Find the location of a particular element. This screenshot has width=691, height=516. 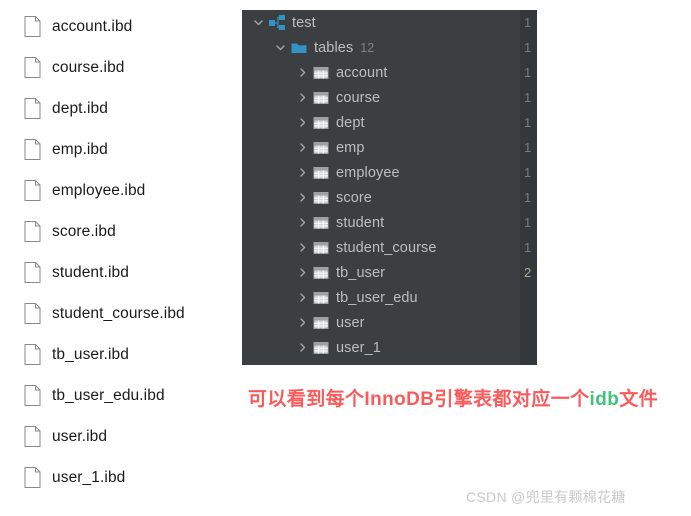

file-list-item: tb_user_edu.ibd is located at coordinates (120, 395).